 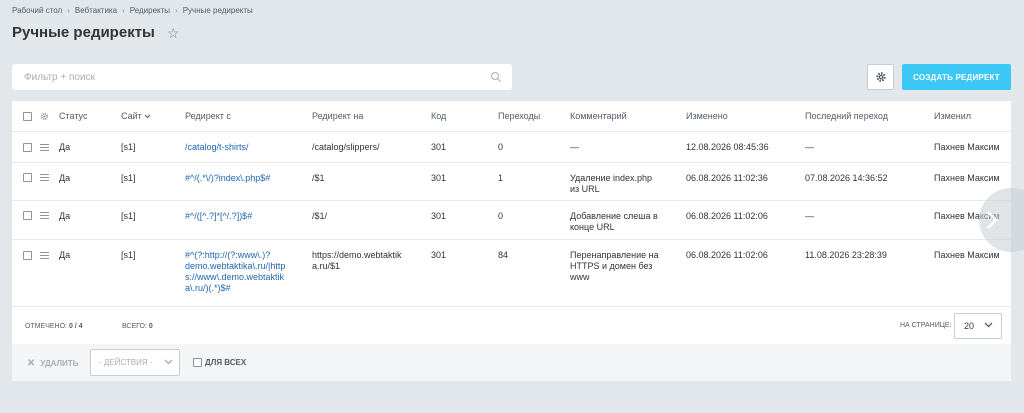 What do you see at coordinates (598, 116) in the screenshot?
I see `column-comment: Комментарий` at bounding box center [598, 116].